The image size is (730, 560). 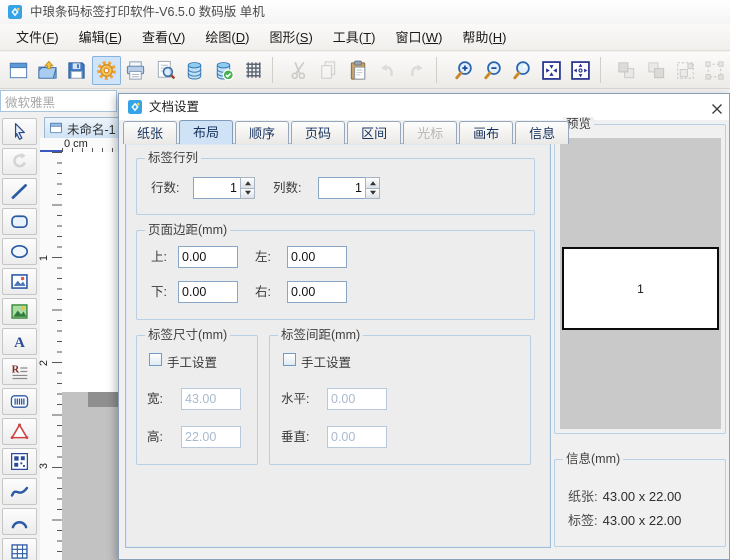 I want to click on label-size-value: 43.00 x 22.00, so click(x=642, y=520).